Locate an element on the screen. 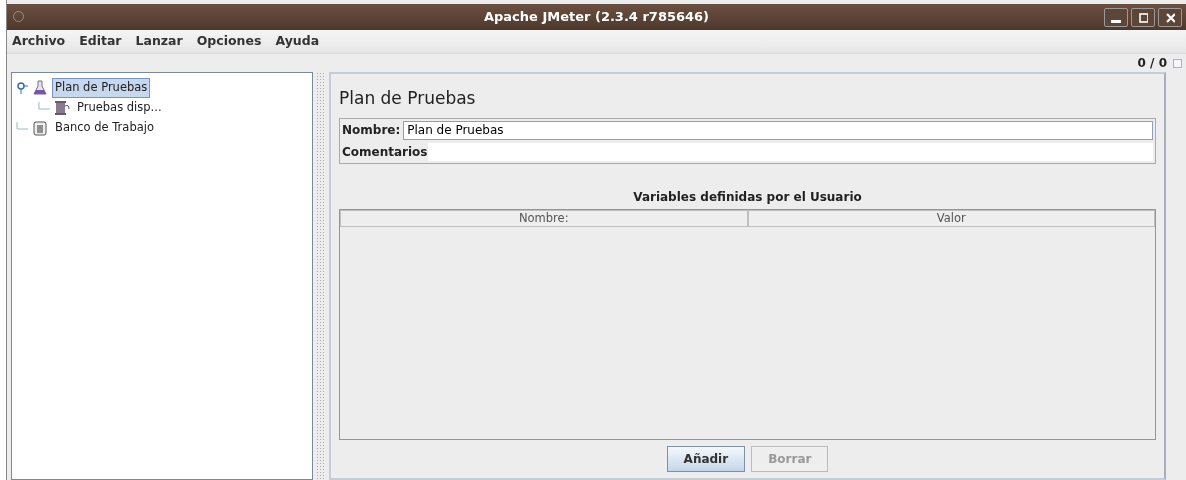 Image resolution: width=1186 pixels, height=480 pixels. tree-item: Plan de Pruebas is located at coordinates (101, 88).